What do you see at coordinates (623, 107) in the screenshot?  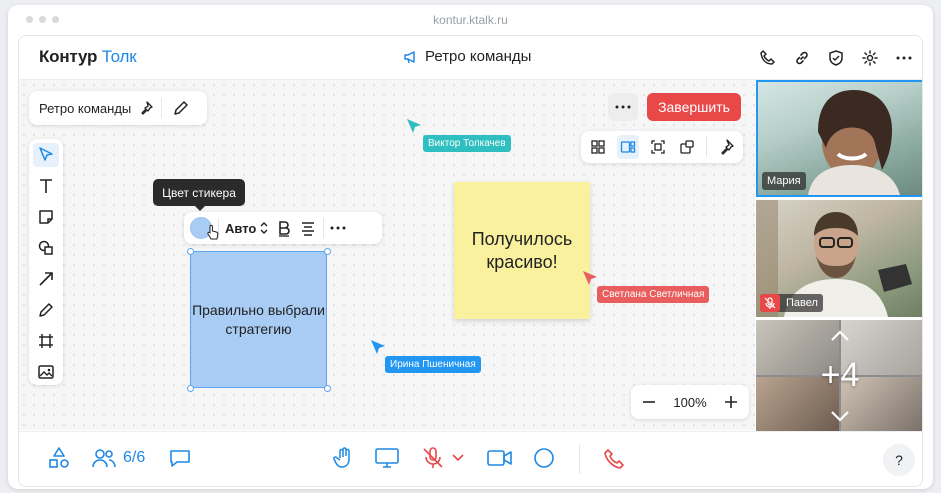 I see `board-more-button` at bounding box center [623, 107].